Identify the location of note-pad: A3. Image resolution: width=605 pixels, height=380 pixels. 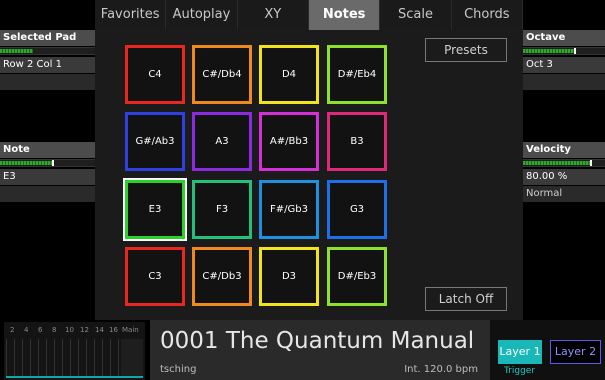
(222, 141).